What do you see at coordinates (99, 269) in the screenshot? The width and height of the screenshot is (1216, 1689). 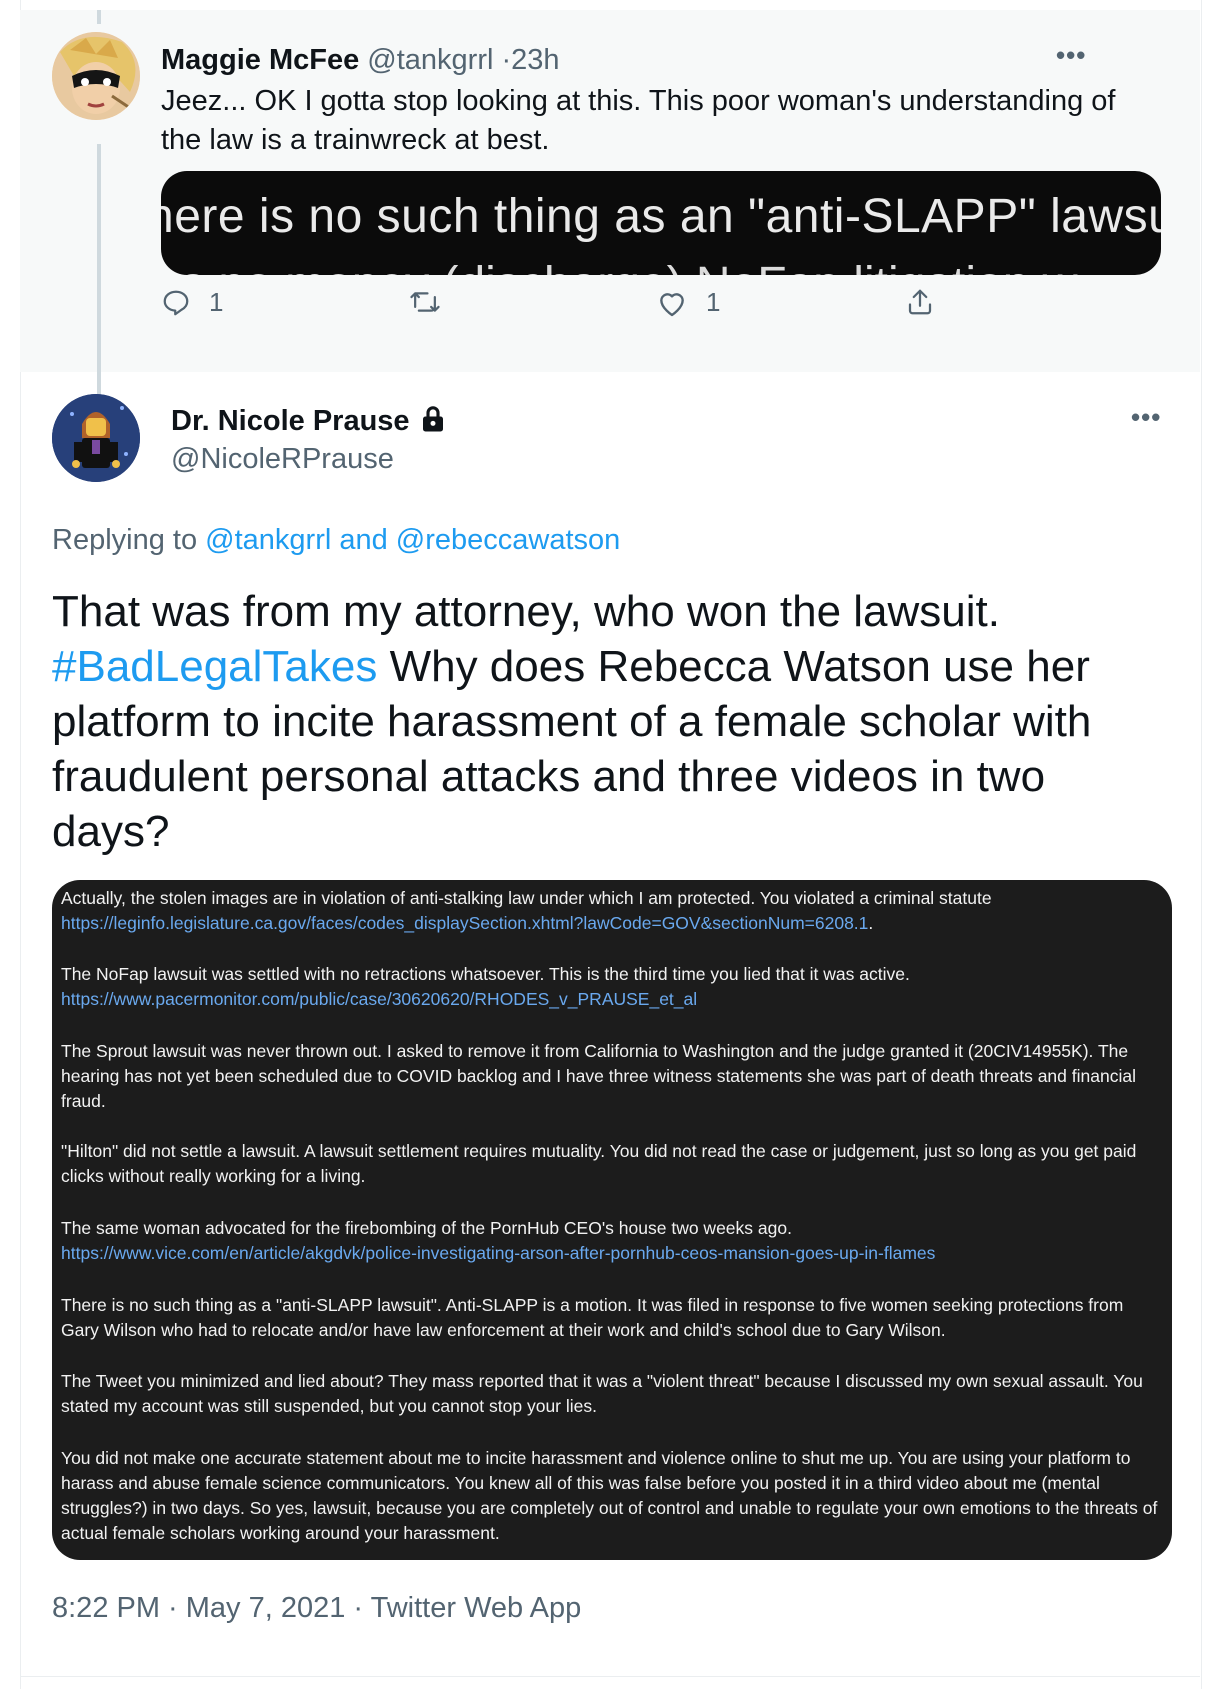 I see `thread-line` at bounding box center [99, 269].